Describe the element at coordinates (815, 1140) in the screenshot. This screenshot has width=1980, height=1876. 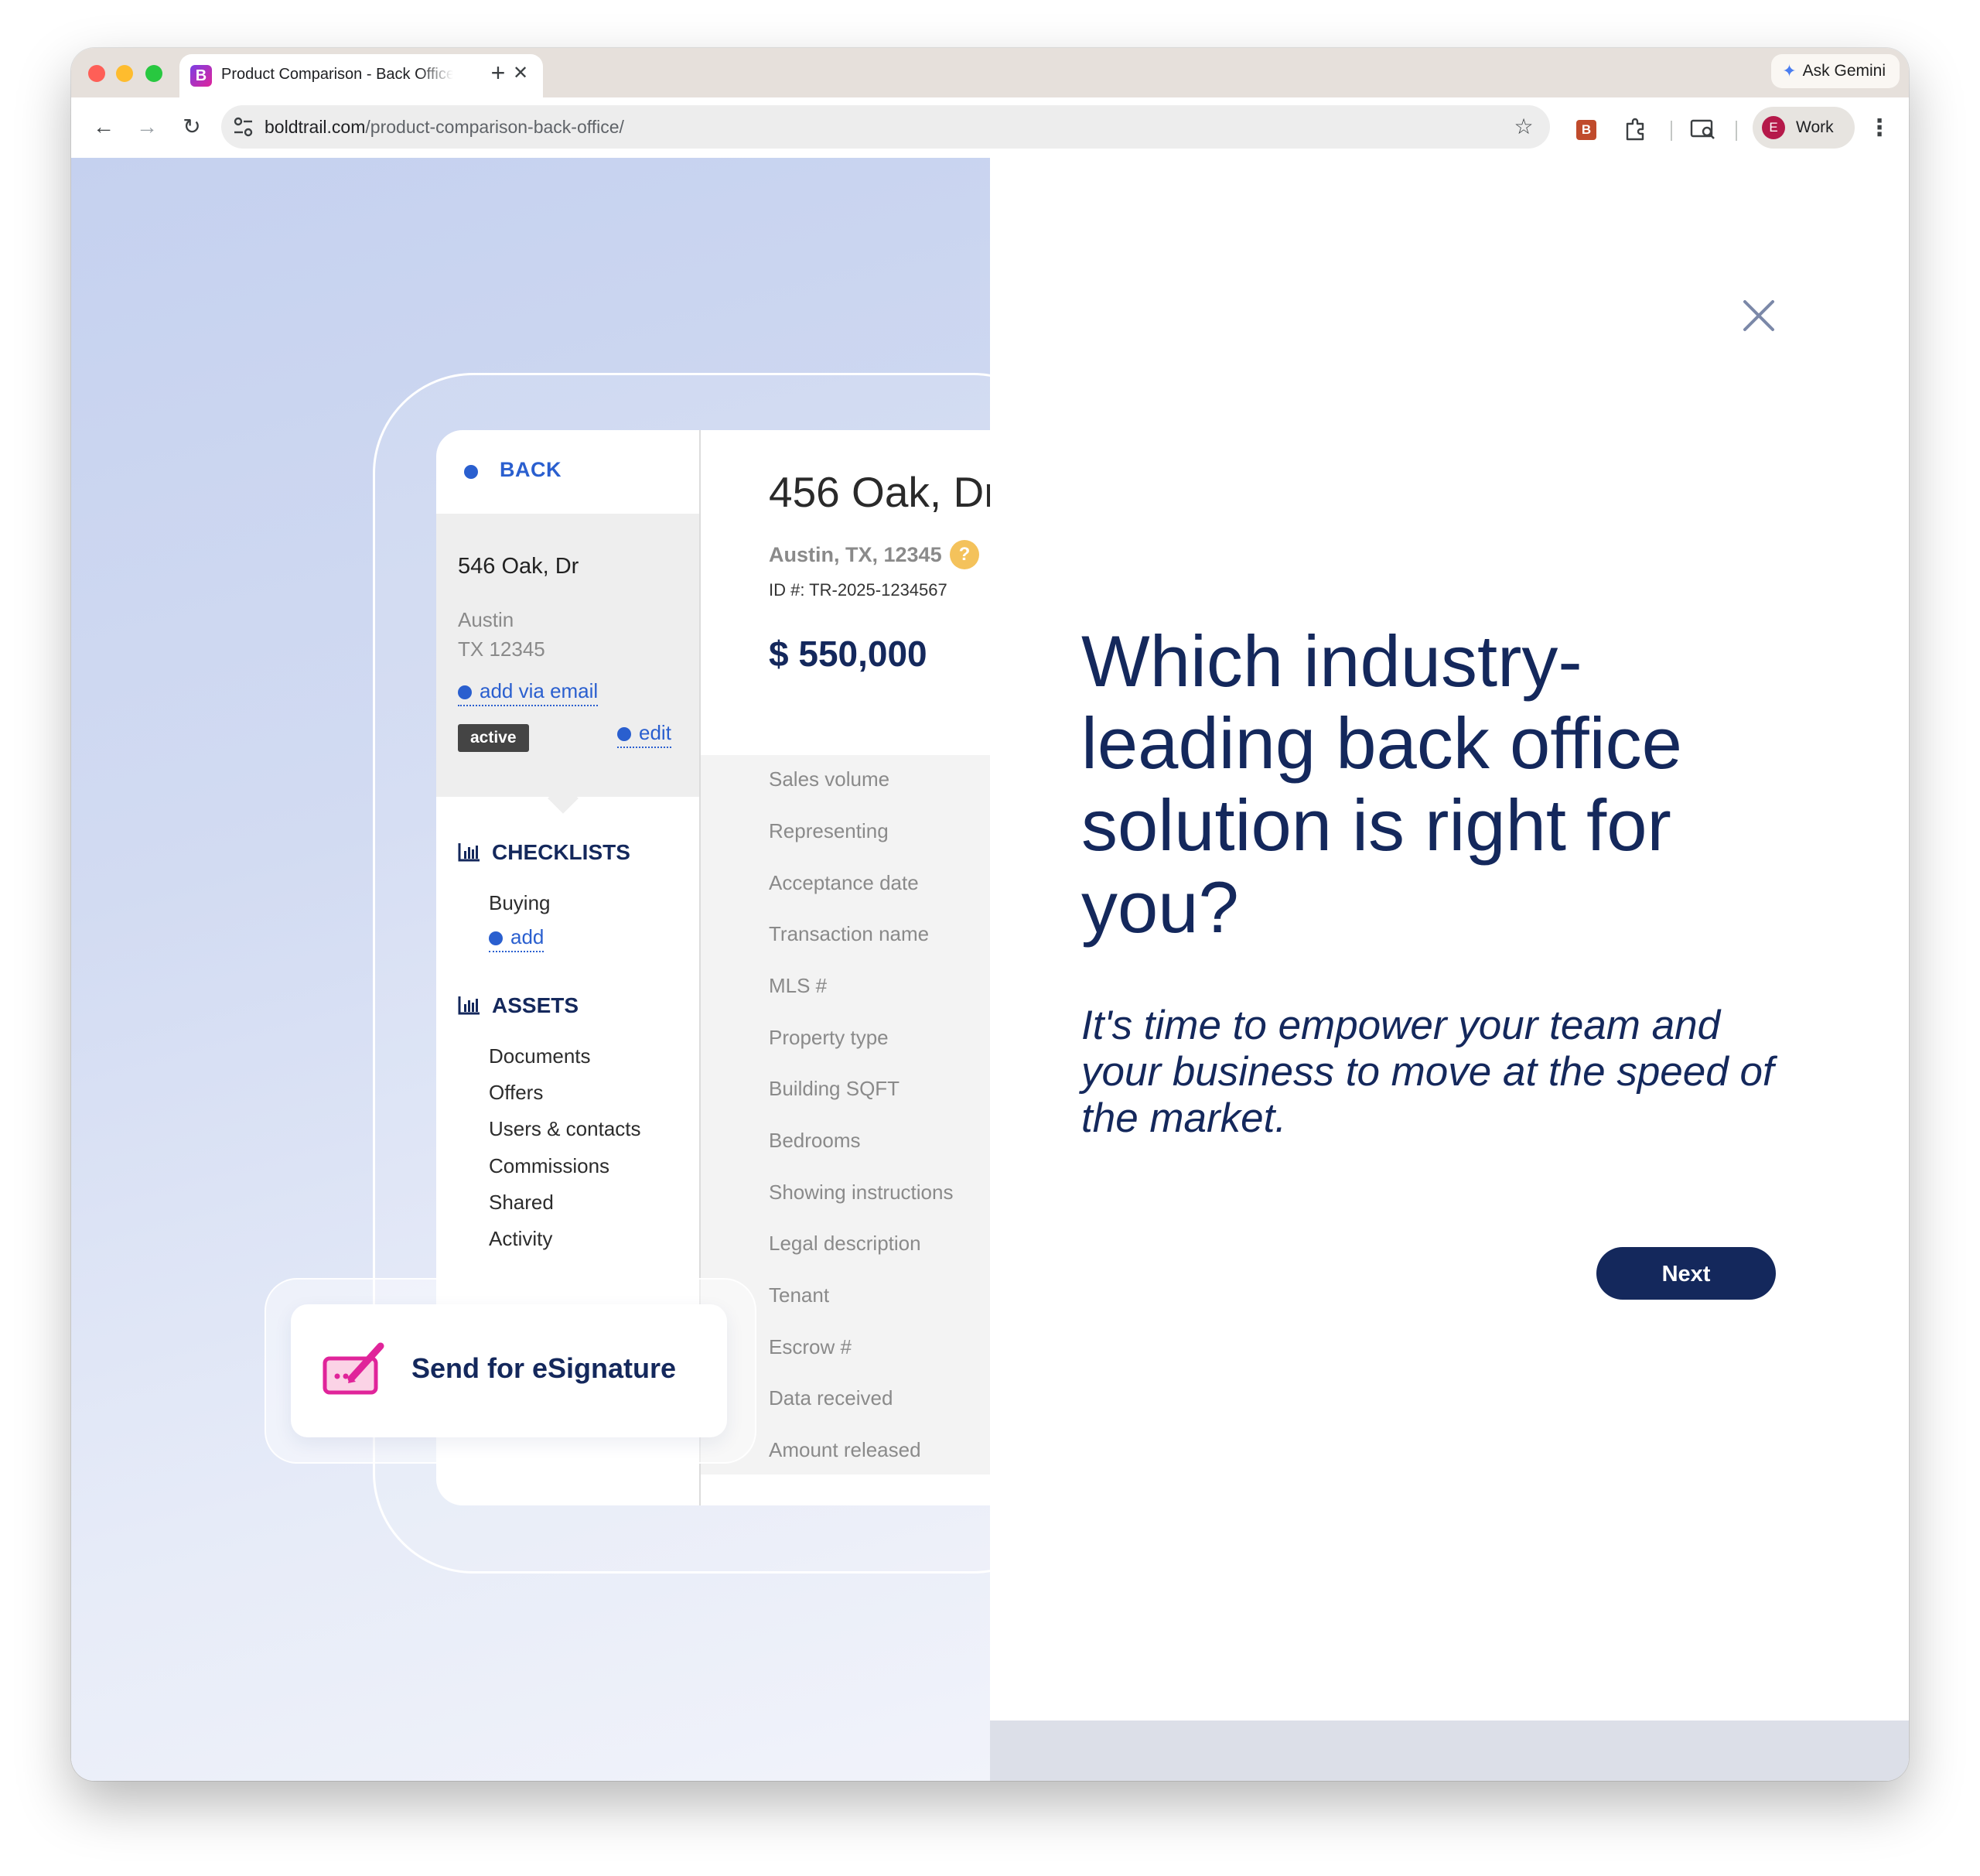
I see `mock-field-label: Bedrooms` at that location.